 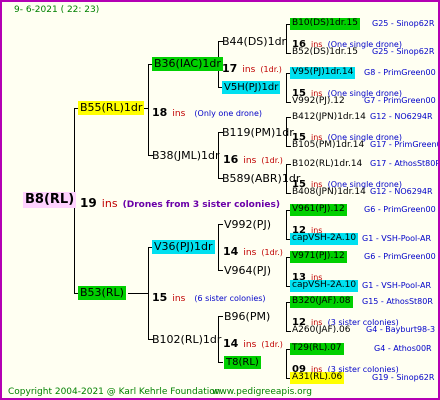 I want to click on gen1-queen-sire: B55(RL)1dr, so click(x=111, y=108).